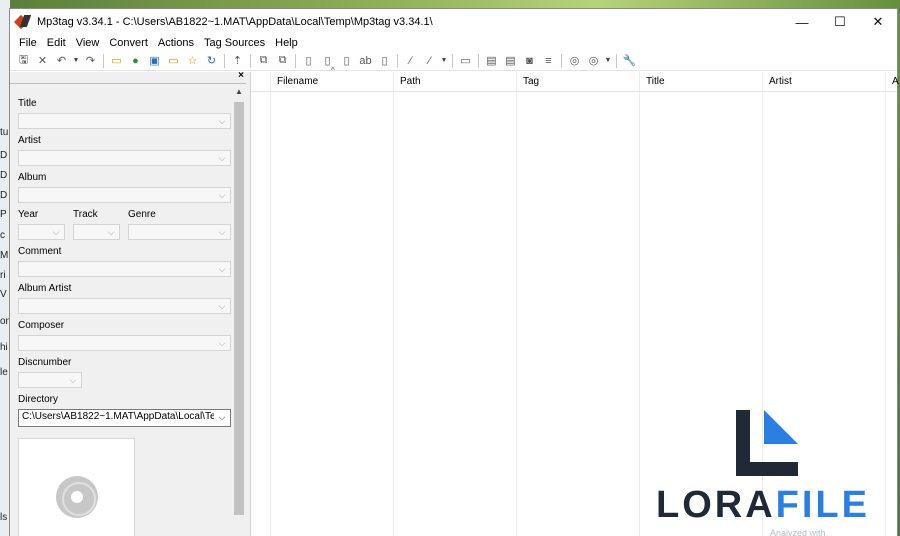 The image size is (900, 536). What do you see at coordinates (802, 22) in the screenshot?
I see `minimize-button: —` at bounding box center [802, 22].